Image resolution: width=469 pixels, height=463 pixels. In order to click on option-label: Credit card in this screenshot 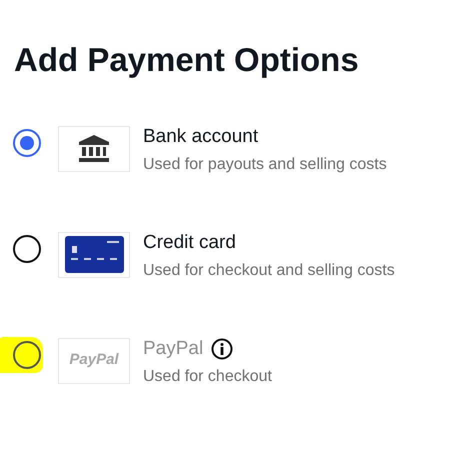, I will do `click(189, 243)`.